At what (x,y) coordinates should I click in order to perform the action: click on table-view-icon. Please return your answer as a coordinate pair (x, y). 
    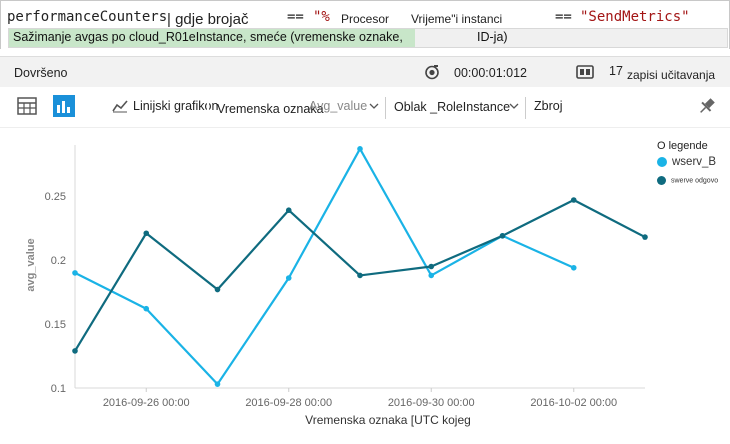
    Looking at the image, I should click on (27, 106).